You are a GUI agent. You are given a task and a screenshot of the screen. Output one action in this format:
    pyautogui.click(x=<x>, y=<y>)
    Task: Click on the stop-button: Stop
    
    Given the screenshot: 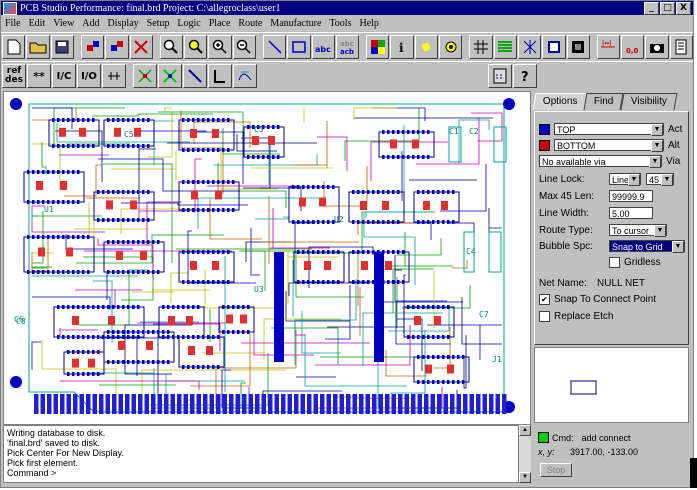 What is the action you would take?
    pyautogui.click(x=556, y=470)
    